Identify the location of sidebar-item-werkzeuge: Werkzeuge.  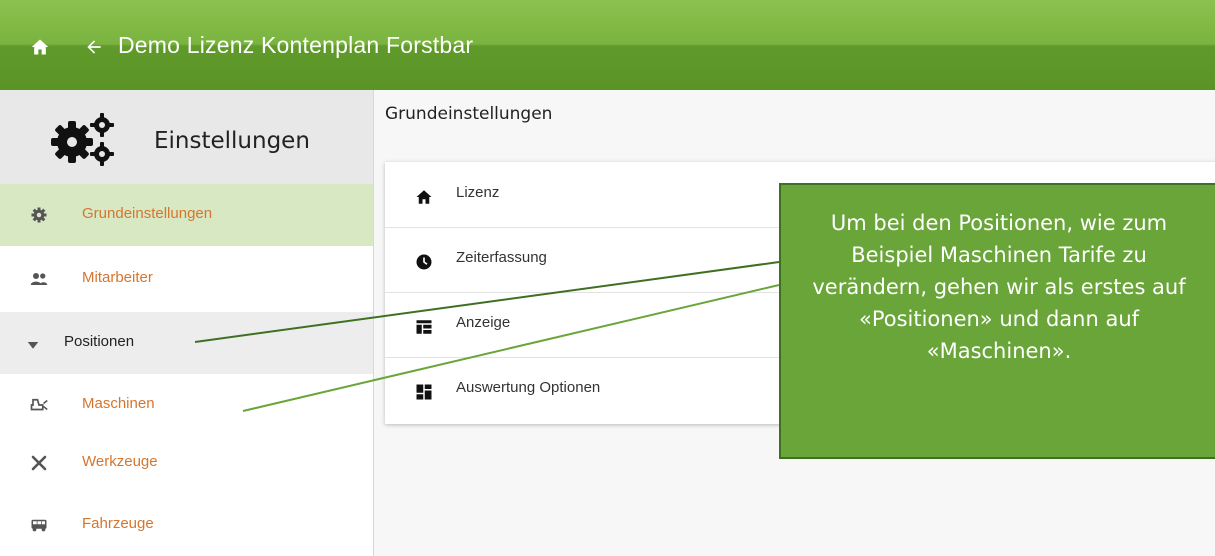
(186, 463).